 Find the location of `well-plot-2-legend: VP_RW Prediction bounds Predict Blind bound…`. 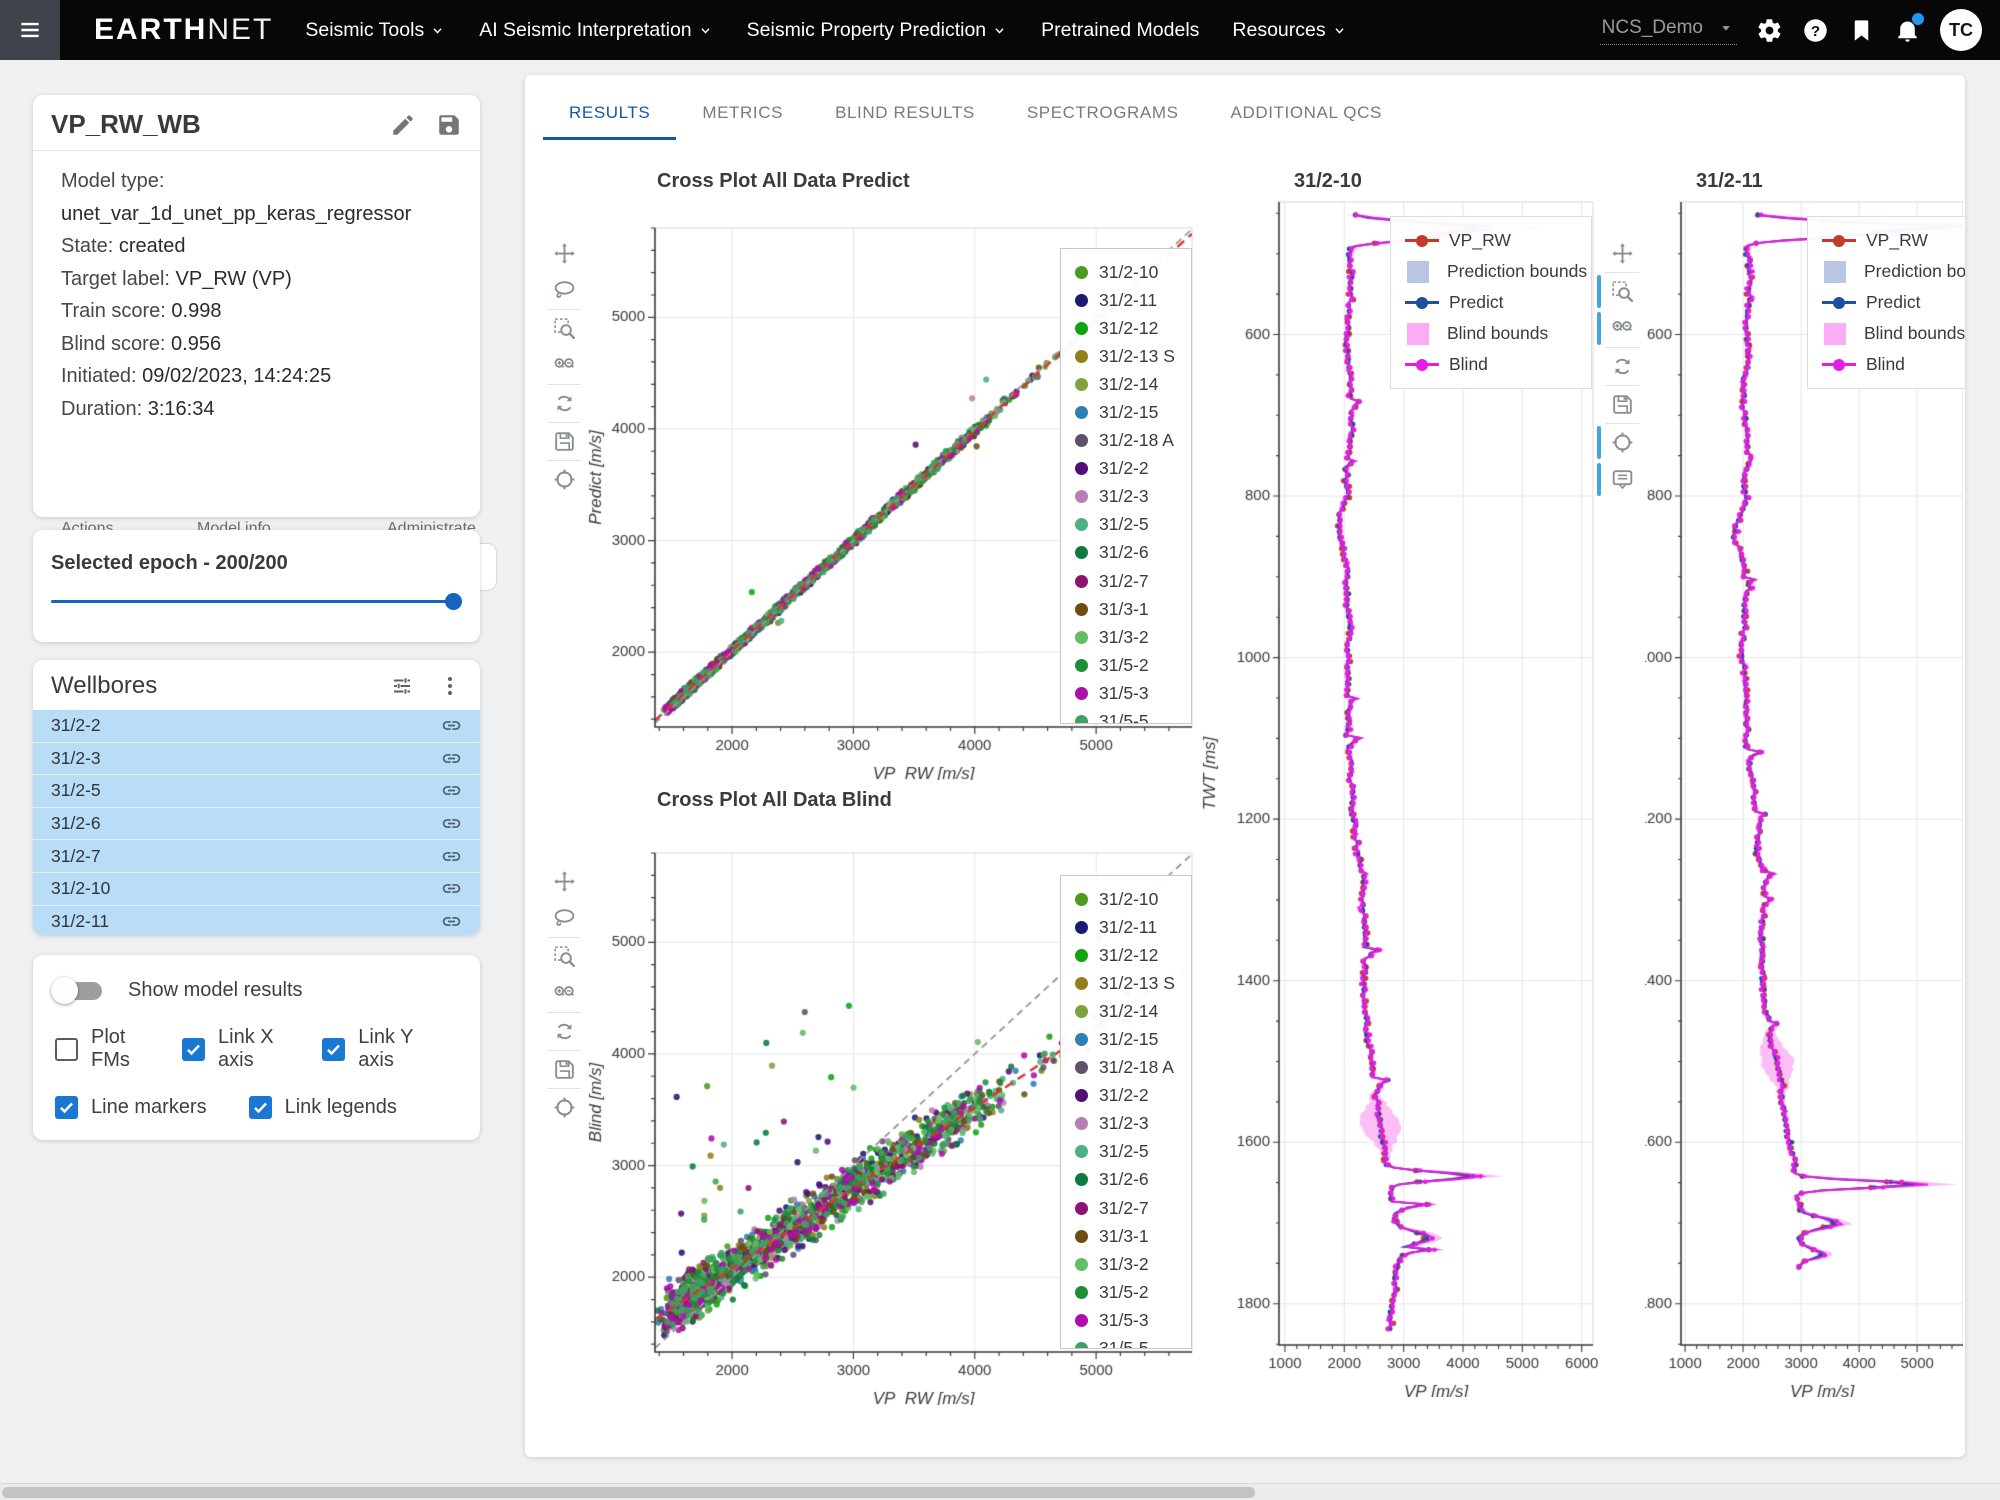

well-plot-2-legend: VP_RW Prediction bounds Predict Blind bound… is located at coordinates (1886, 302).